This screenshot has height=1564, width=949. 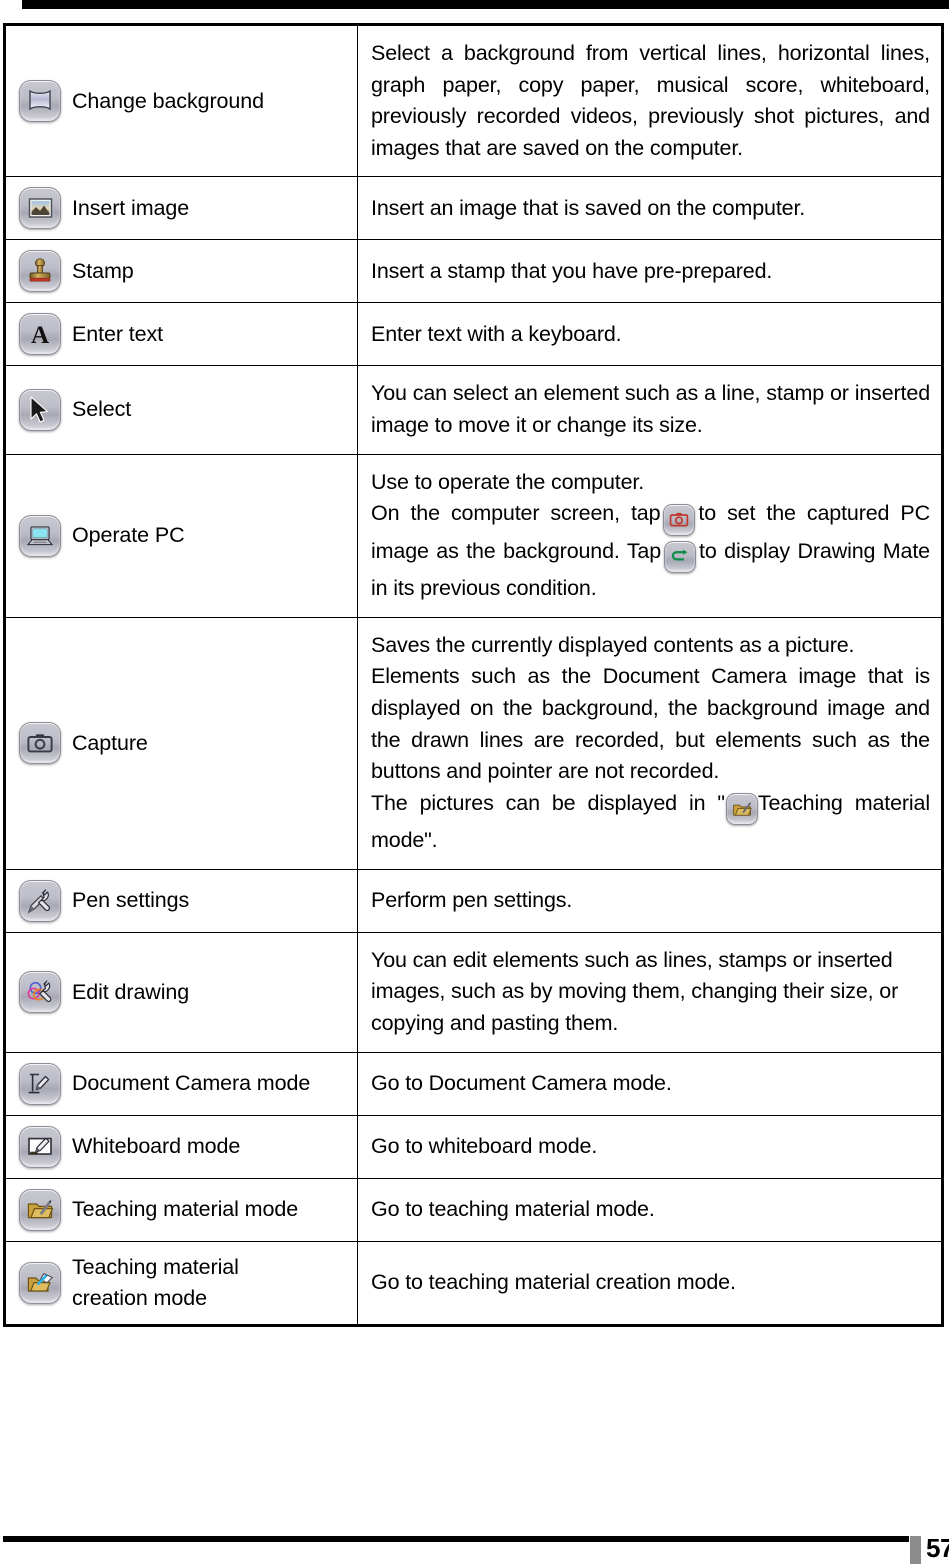 What do you see at coordinates (650, 334) in the screenshot?
I see `description-cell: Enter text with a keyboard.` at bounding box center [650, 334].